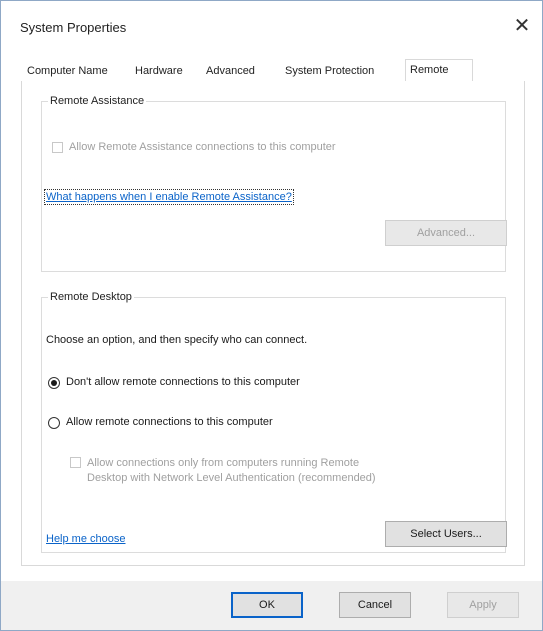  What do you see at coordinates (86, 539) in the screenshot?
I see `help-me-choose-link: Help me choose` at bounding box center [86, 539].